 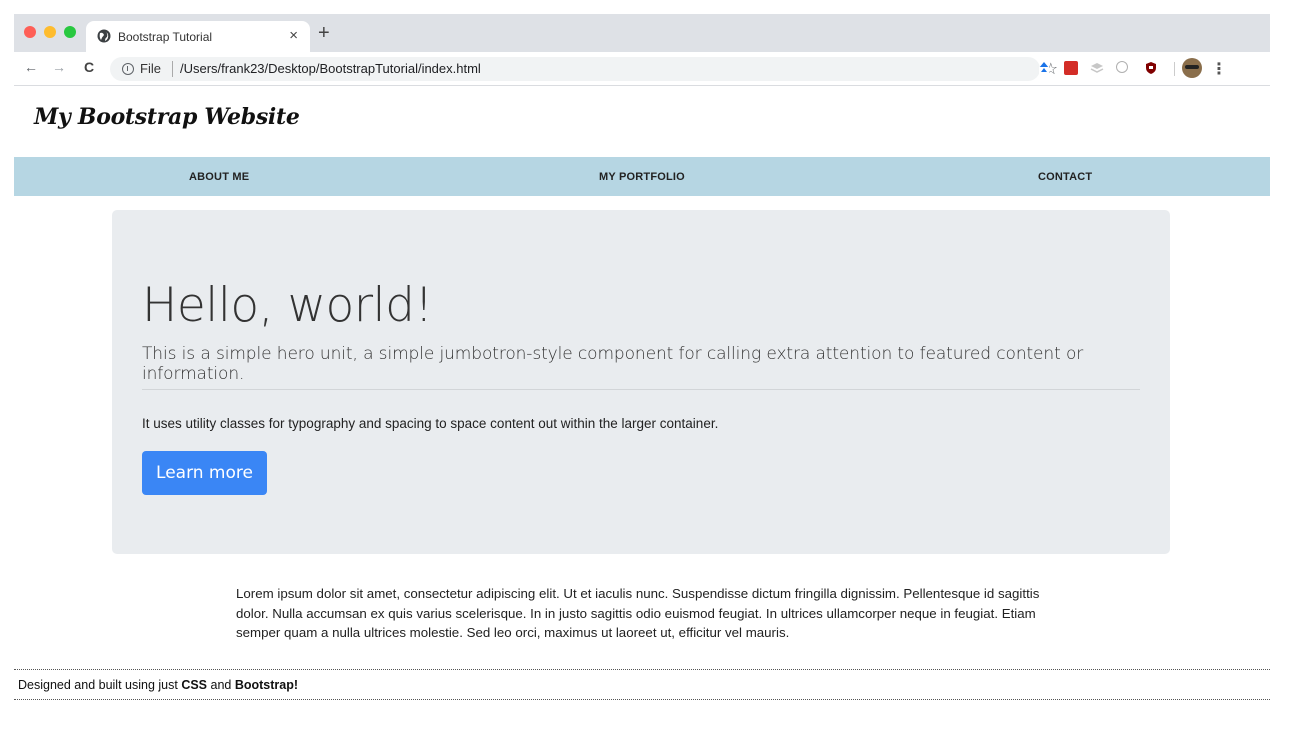 I want to click on nav-link-about: ABOUT ME, so click(x=219, y=177).